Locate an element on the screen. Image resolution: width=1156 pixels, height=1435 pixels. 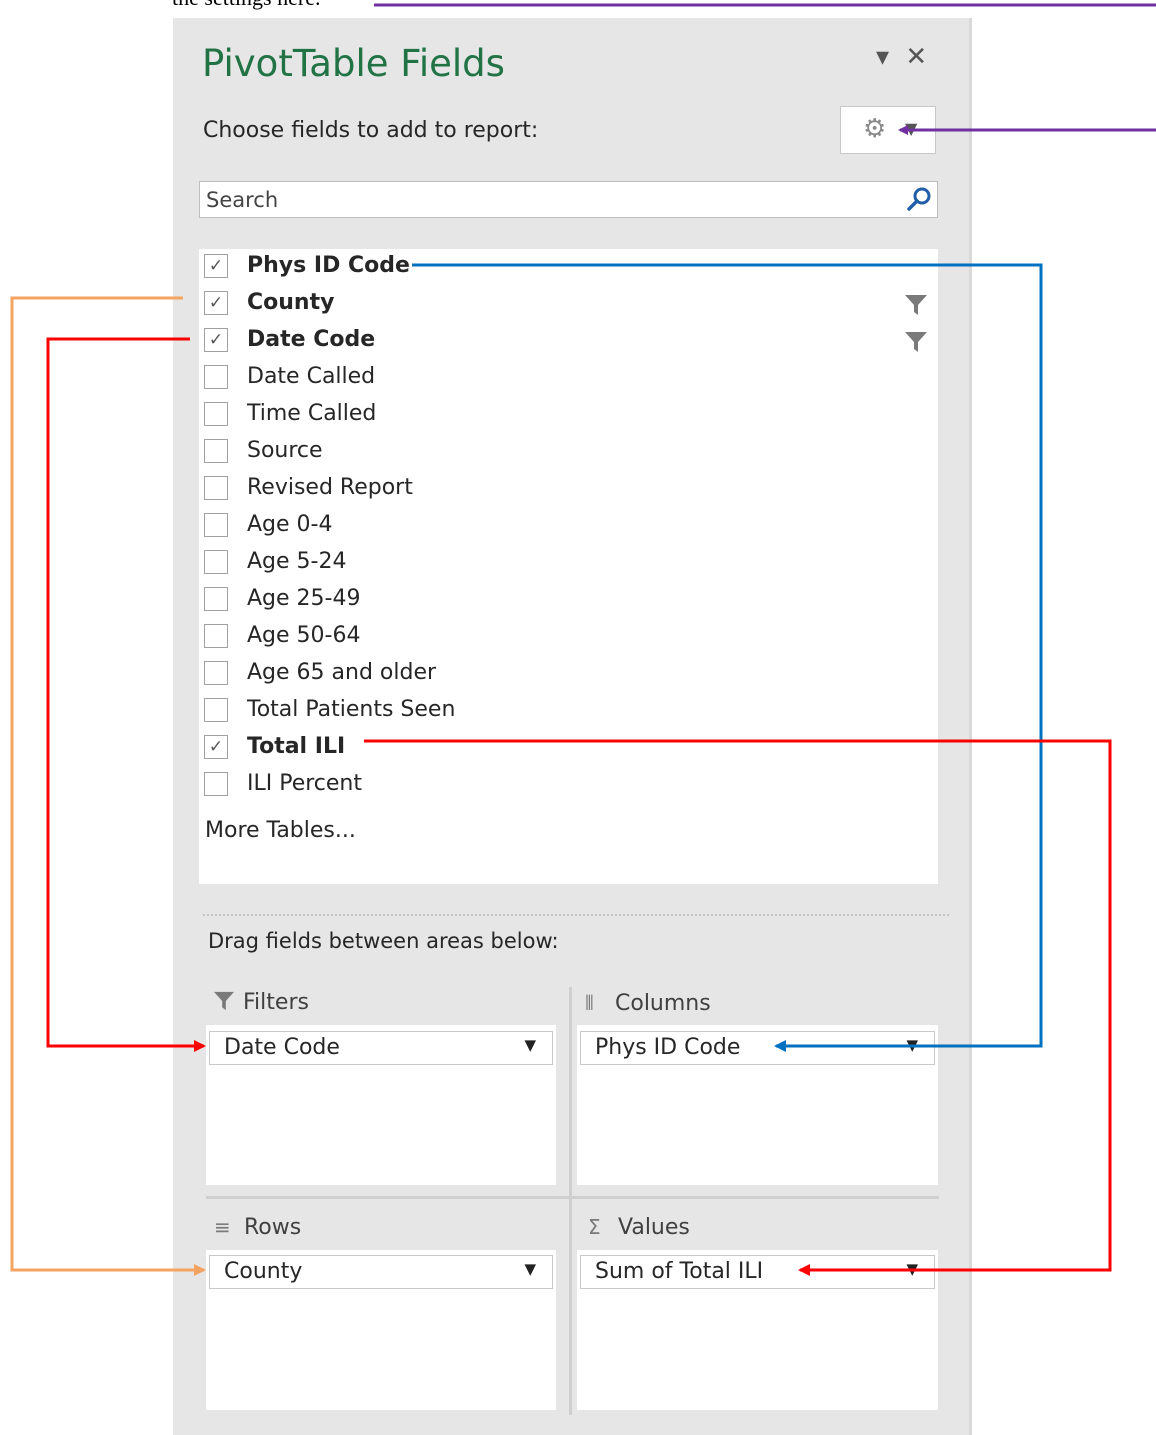
values-area-header: Σ Values is located at coordinates (639, 1227).